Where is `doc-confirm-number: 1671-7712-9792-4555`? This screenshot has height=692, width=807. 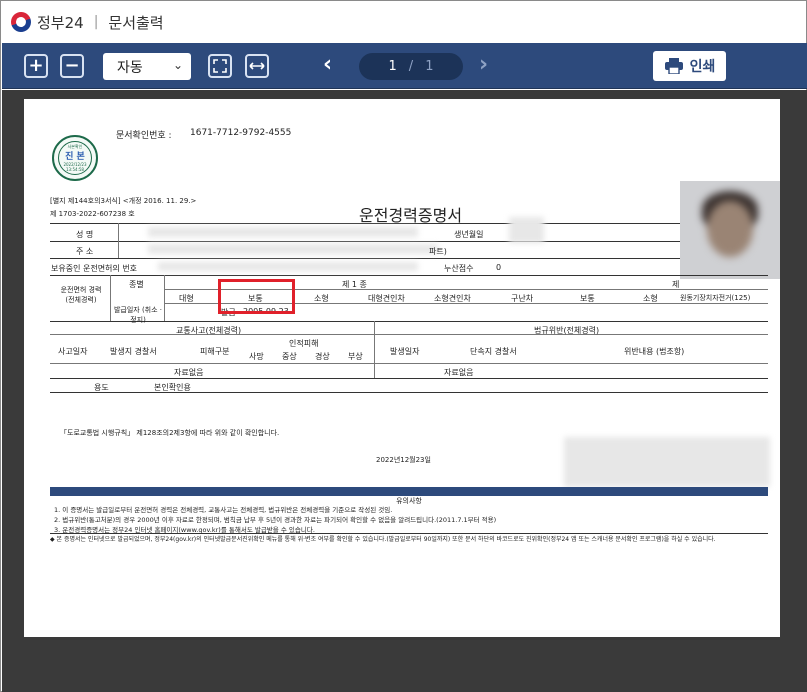 doc-confirm-number: 1671-7712-9792-4555 is located at coordinates (241, 133).